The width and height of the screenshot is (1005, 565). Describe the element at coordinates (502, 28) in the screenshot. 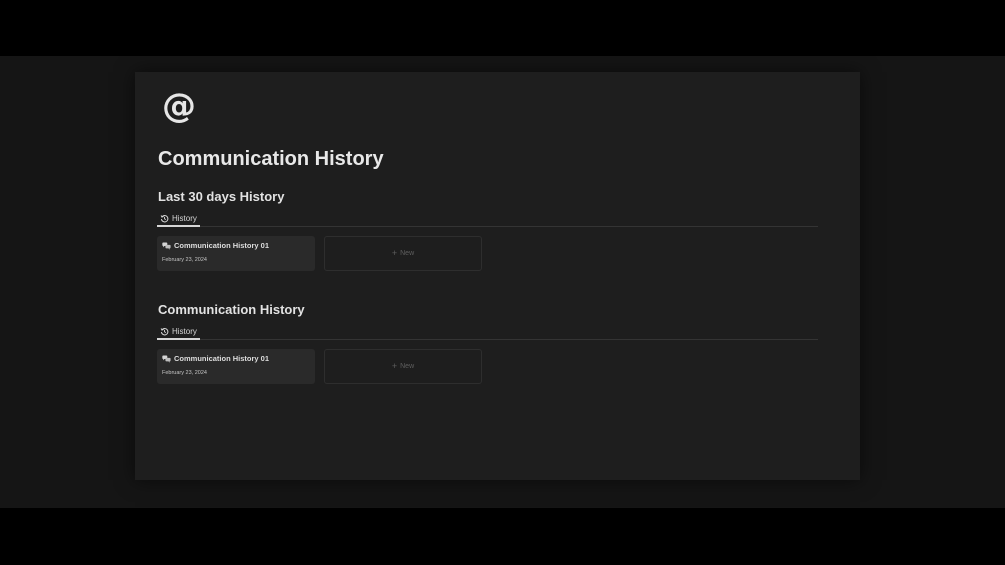

I see `letterbox-top` at that location.